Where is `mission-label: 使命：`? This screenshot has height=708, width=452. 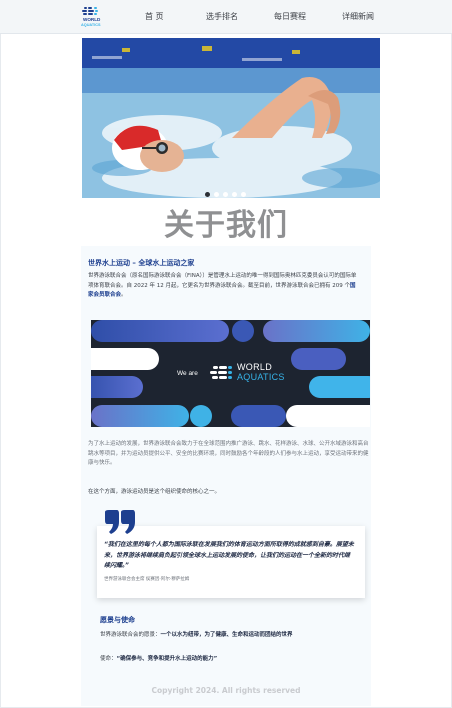
mission-label: 使命： is located at coordinates (108, 659).